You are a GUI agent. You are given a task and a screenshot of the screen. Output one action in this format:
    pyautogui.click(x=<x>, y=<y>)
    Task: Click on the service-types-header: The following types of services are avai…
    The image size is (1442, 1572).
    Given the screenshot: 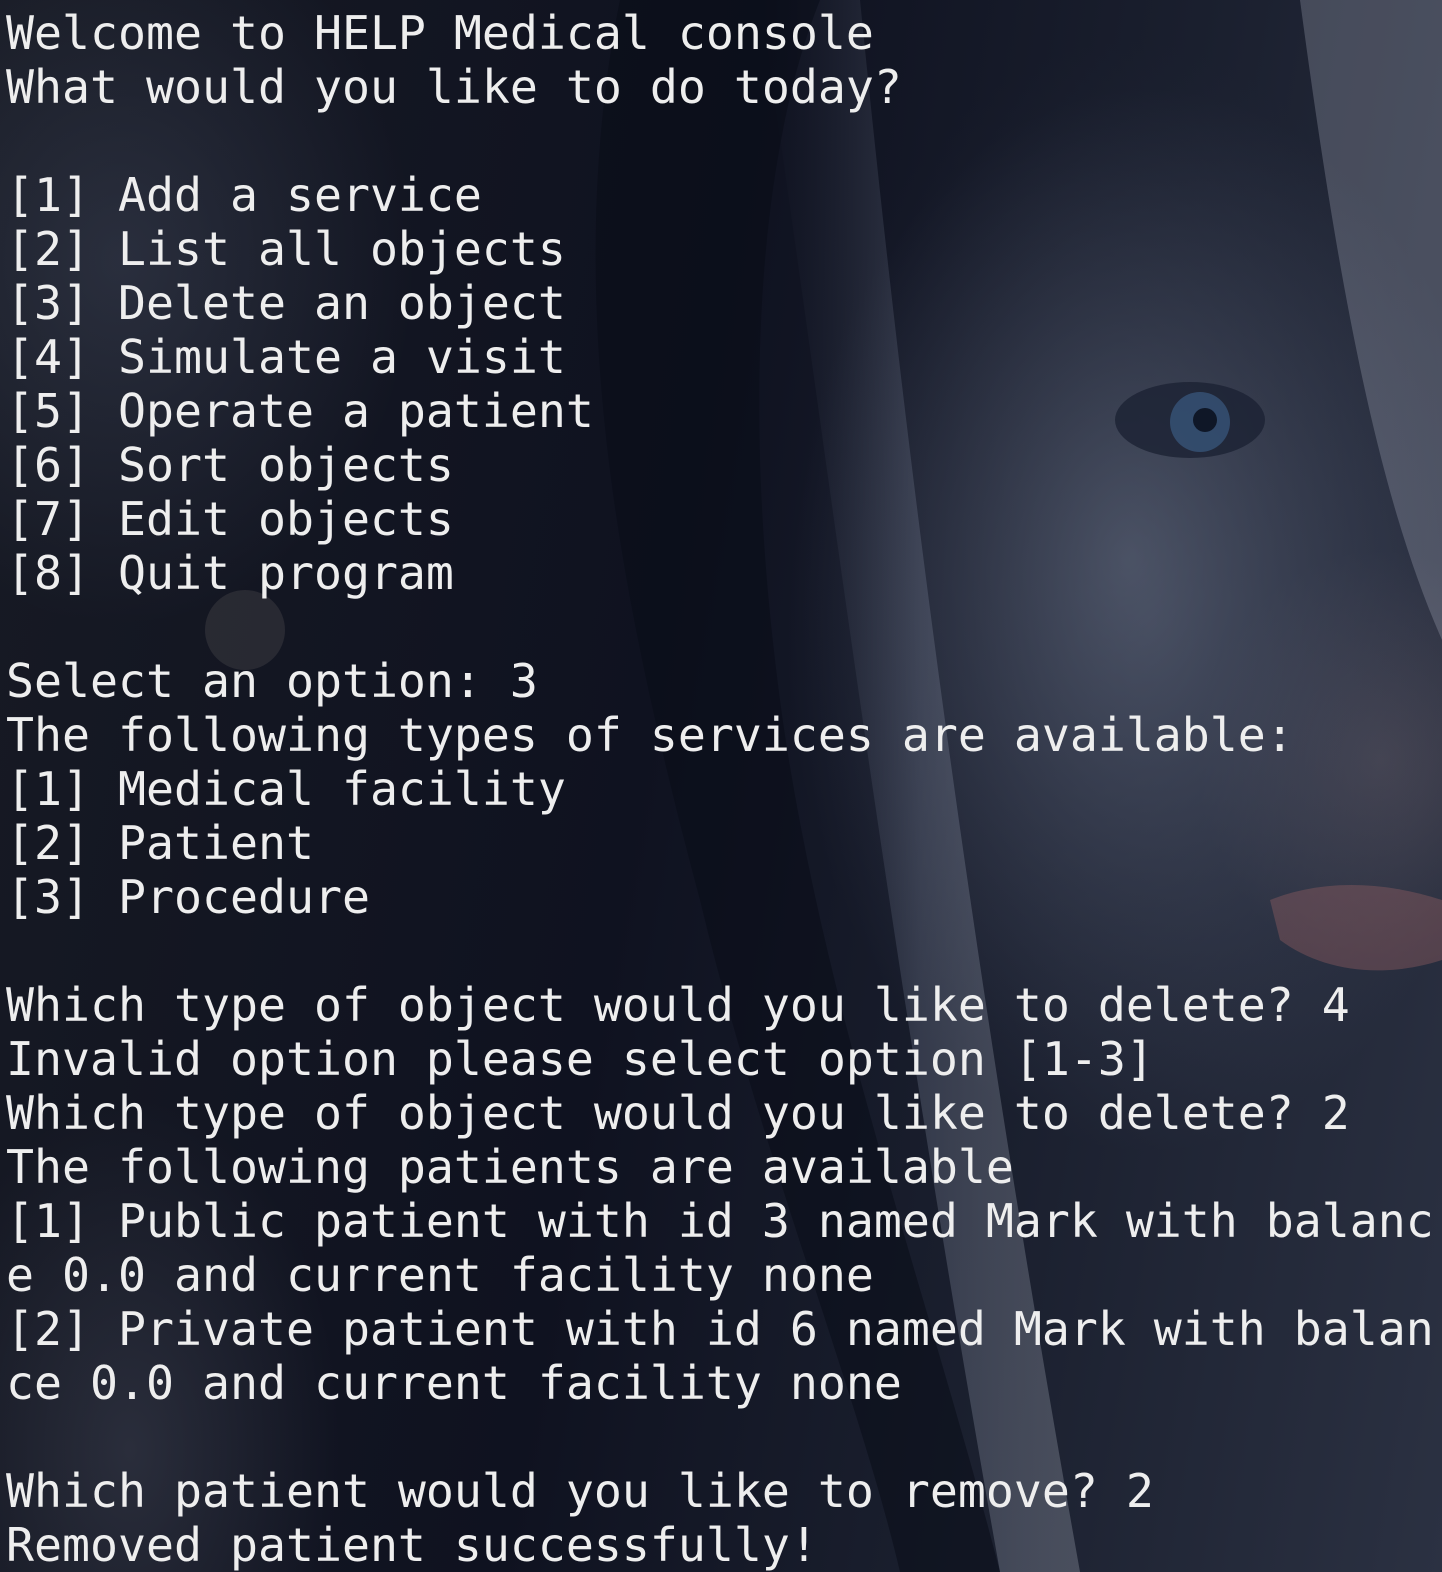 What is the action you would take?
    pyautogui.click(x=650, y=735)
    